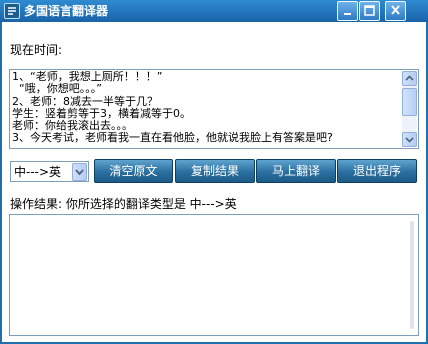 The width and height of the screenshot is (428, 344). I want to click on time-label: 现在时间:, so click(36, 50).